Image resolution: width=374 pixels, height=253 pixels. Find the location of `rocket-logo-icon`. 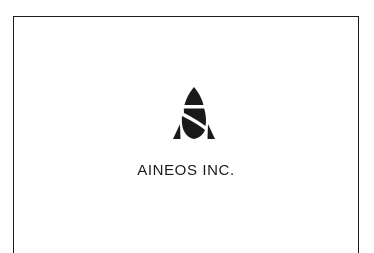

rocket-logo-icon is located at coordinates (194, 113).